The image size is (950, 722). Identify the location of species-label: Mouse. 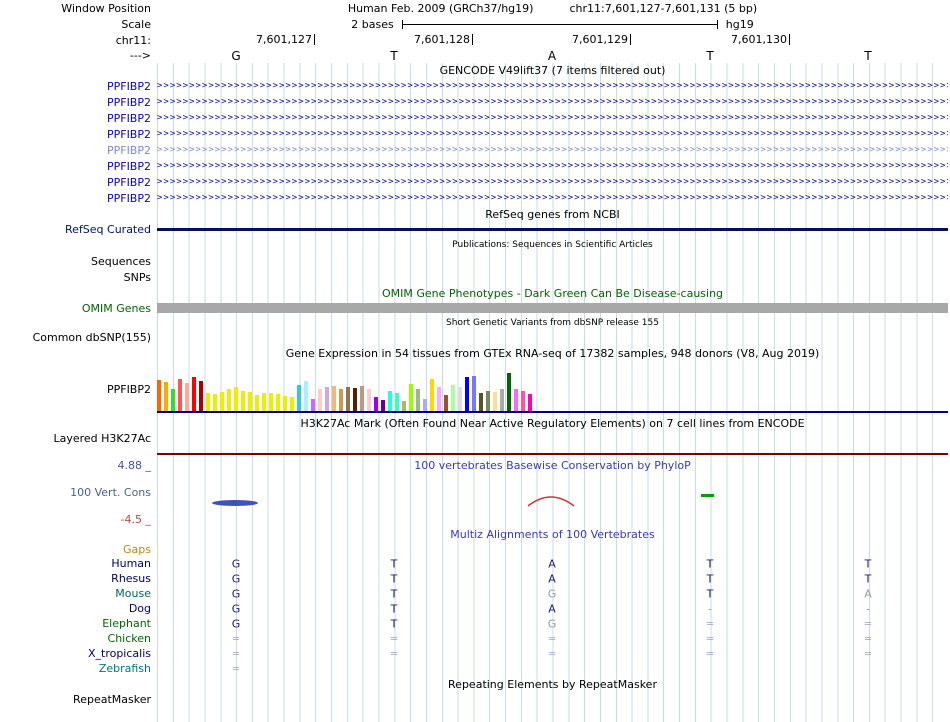
(133, 593).